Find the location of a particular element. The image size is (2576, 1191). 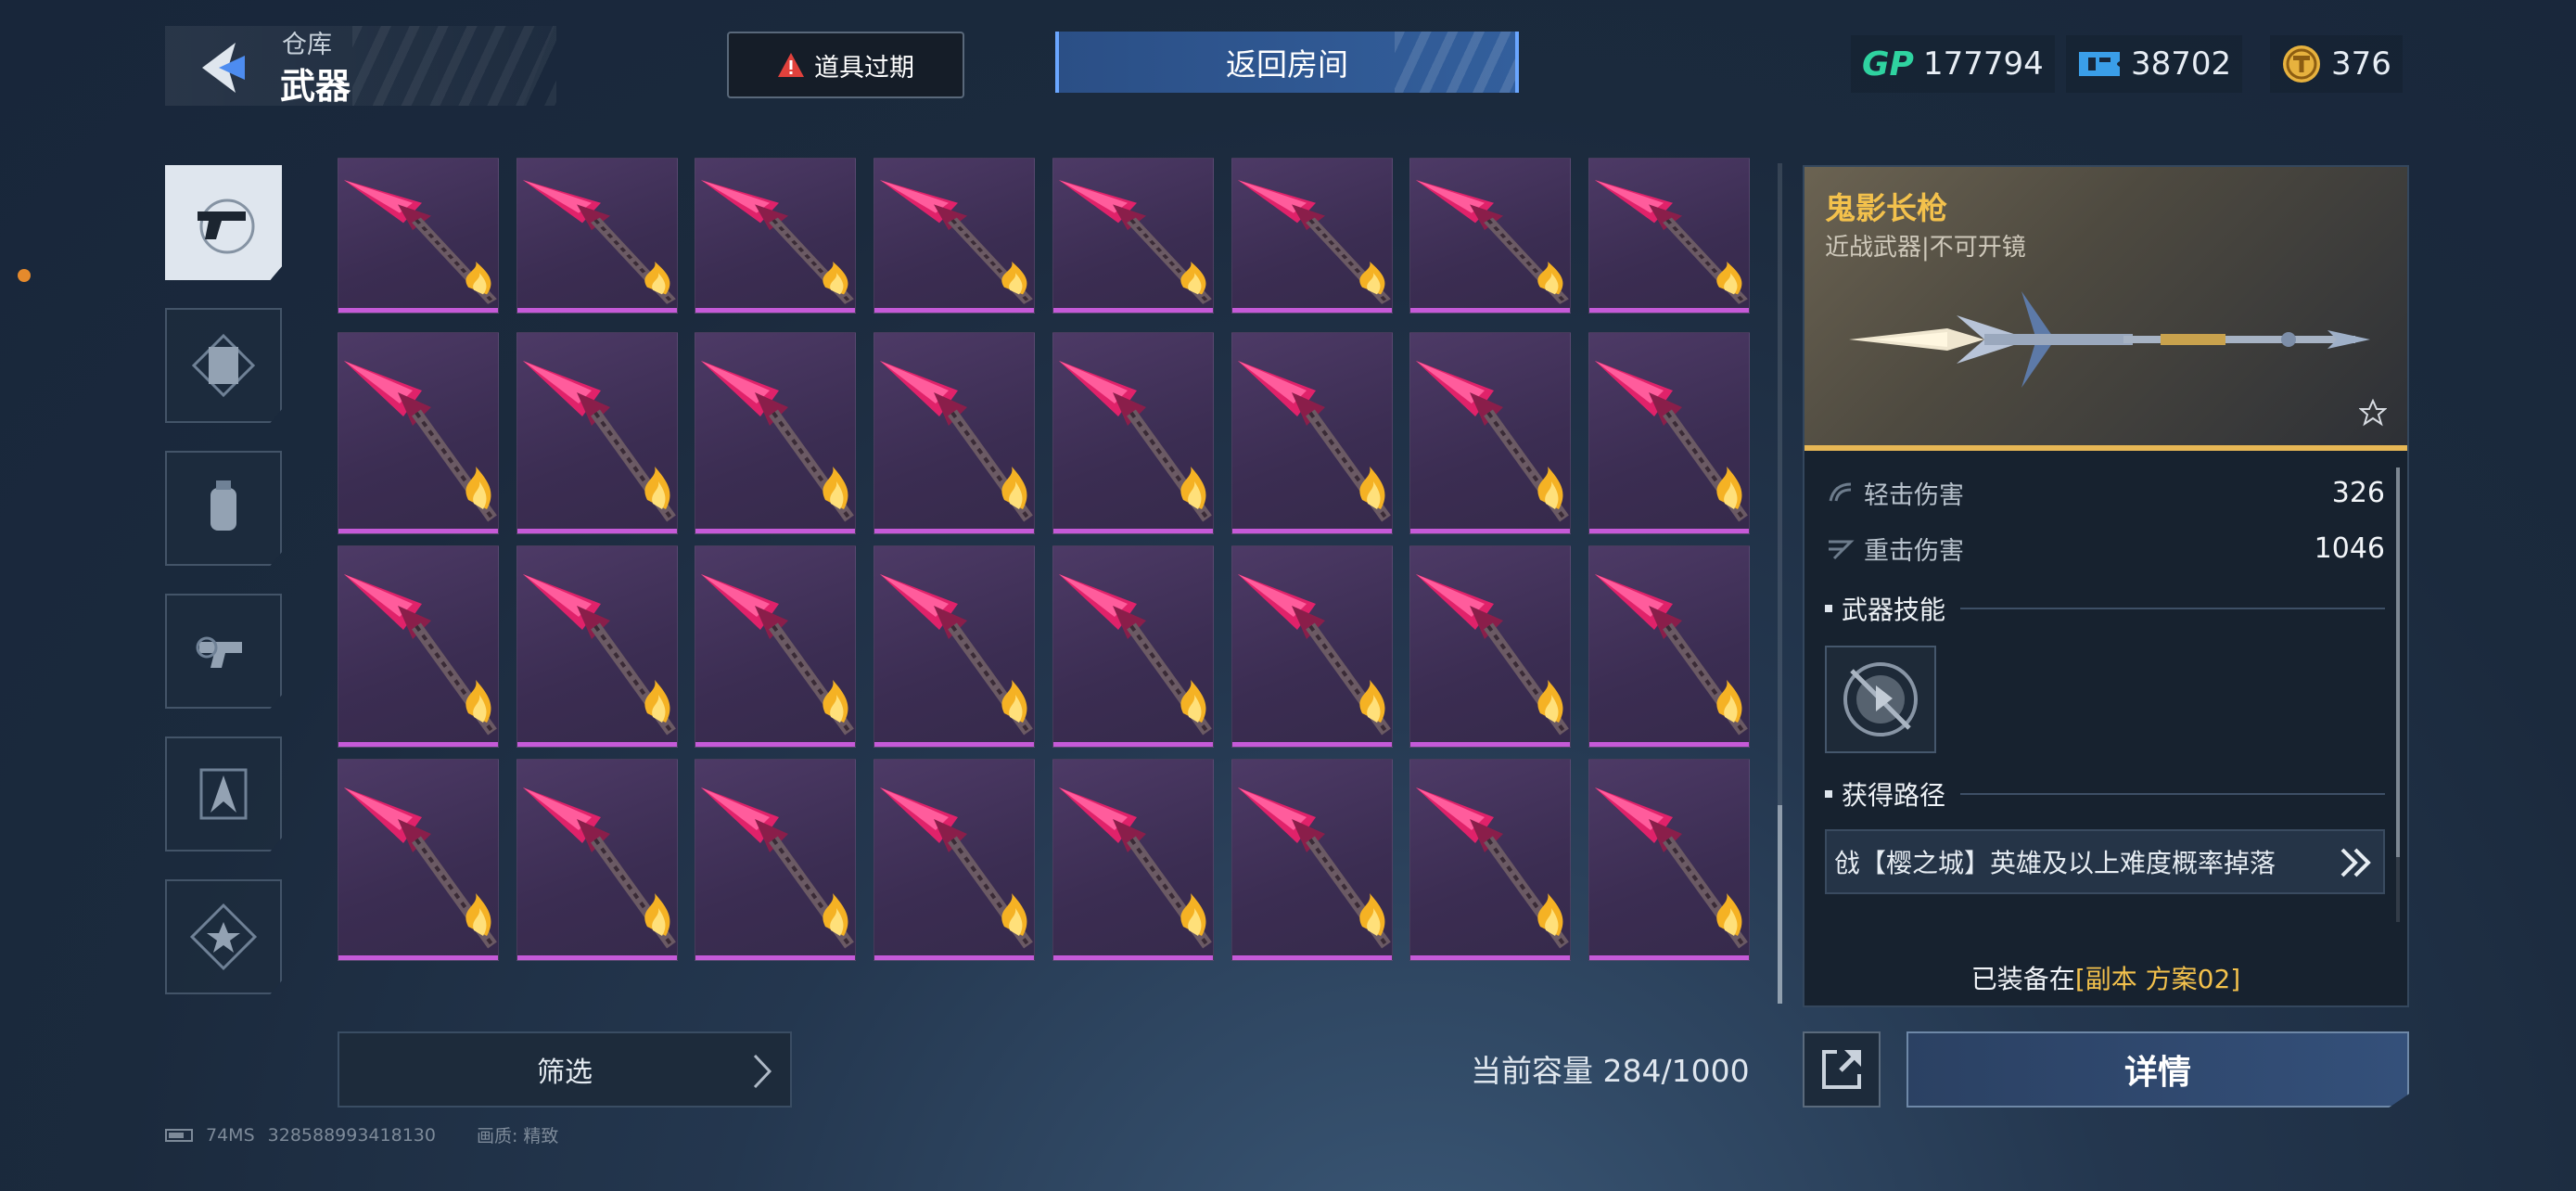

pistol-icon is located at coordinates (227, 226).